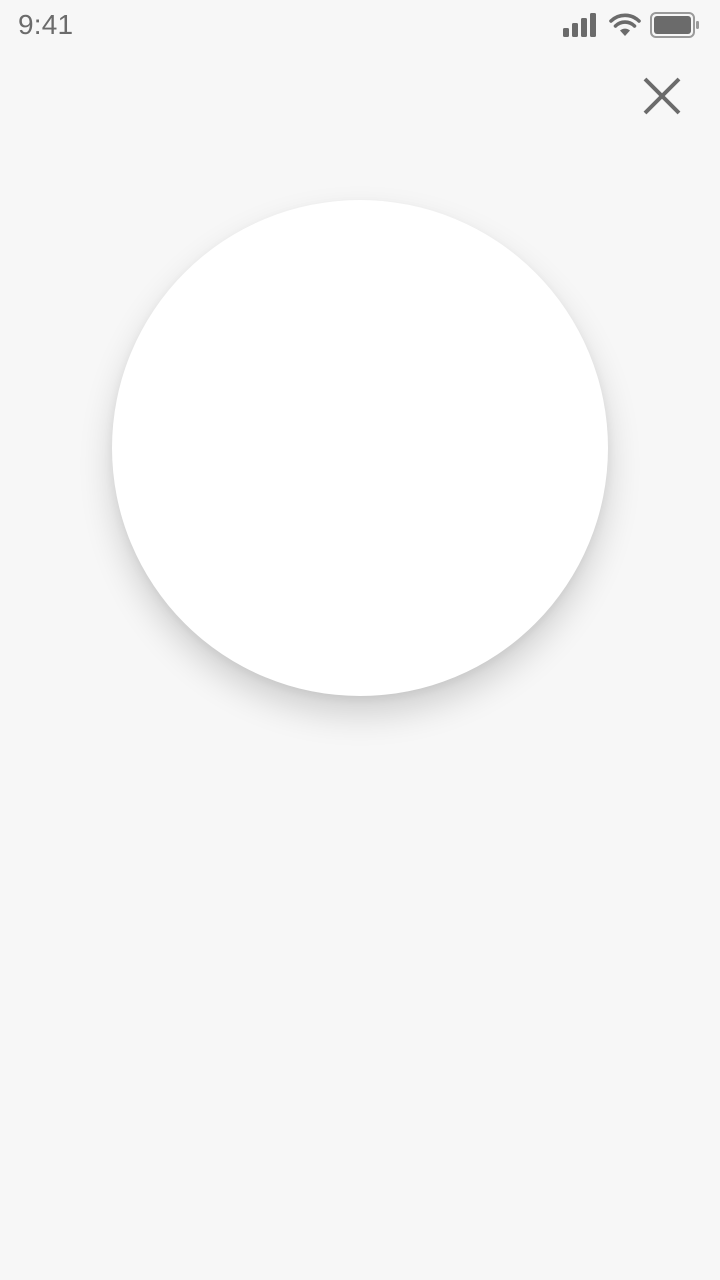 The height and width of the screenshot is (1280, 720). I want to click on battery-icon, so click(674, 25).